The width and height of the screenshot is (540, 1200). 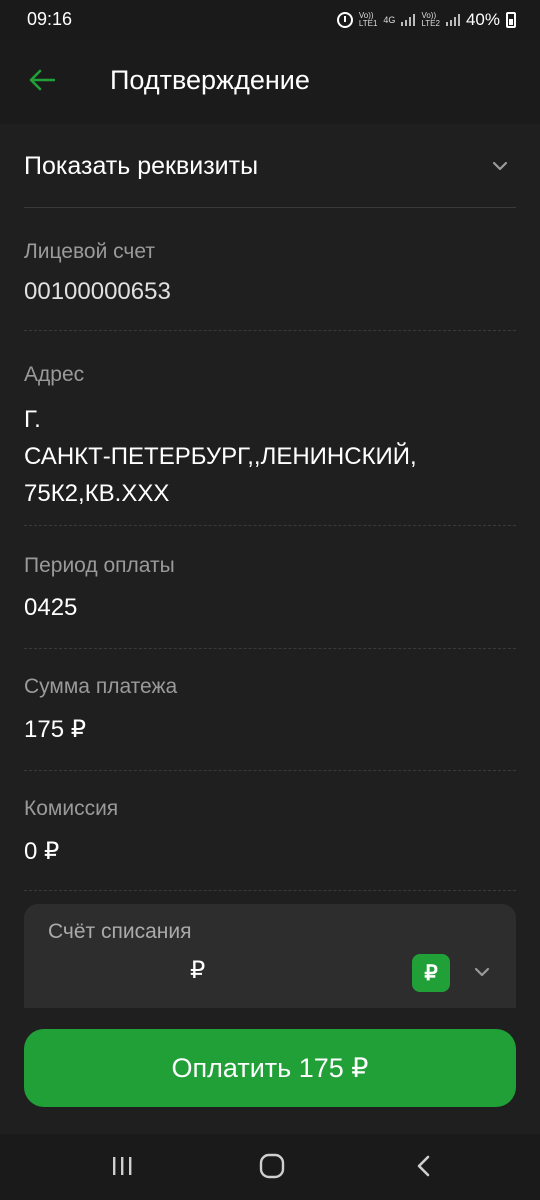 I want to click on commission-field: Комиссия 0 ₽, so click(x=270, y=831).